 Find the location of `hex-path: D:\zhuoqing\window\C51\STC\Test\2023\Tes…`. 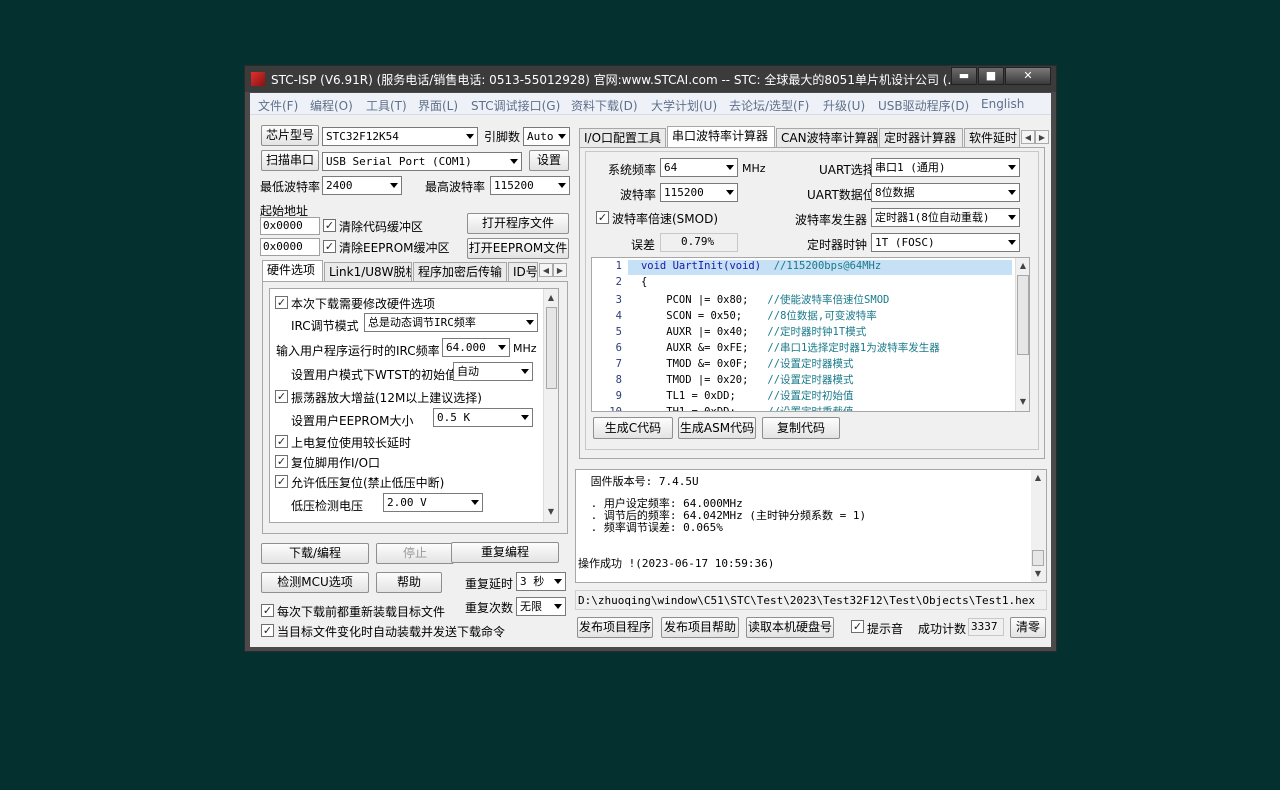

hex-path: D:\zhuoqing\window\C51\STC\Test\2023\Tes… is located at coordinates (806, 600).